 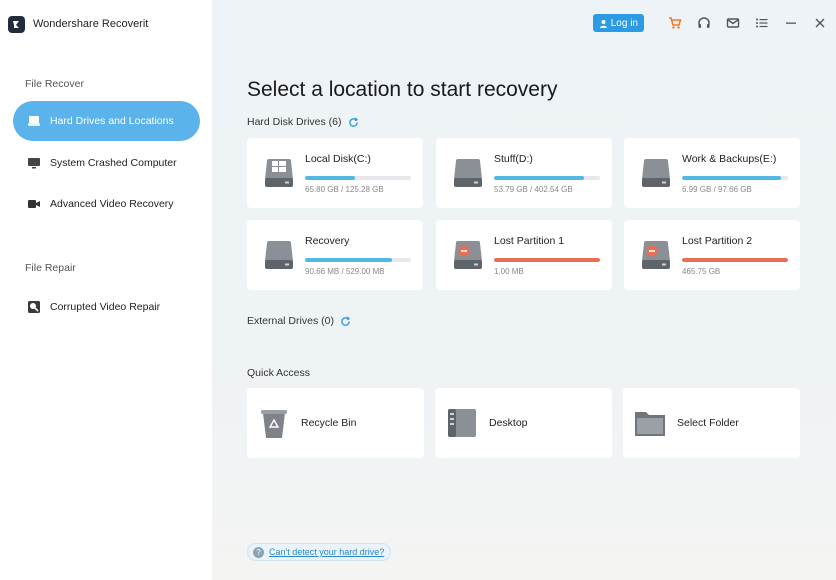 I want to click on recycle-bin-icon, so click(x=274, y=423).